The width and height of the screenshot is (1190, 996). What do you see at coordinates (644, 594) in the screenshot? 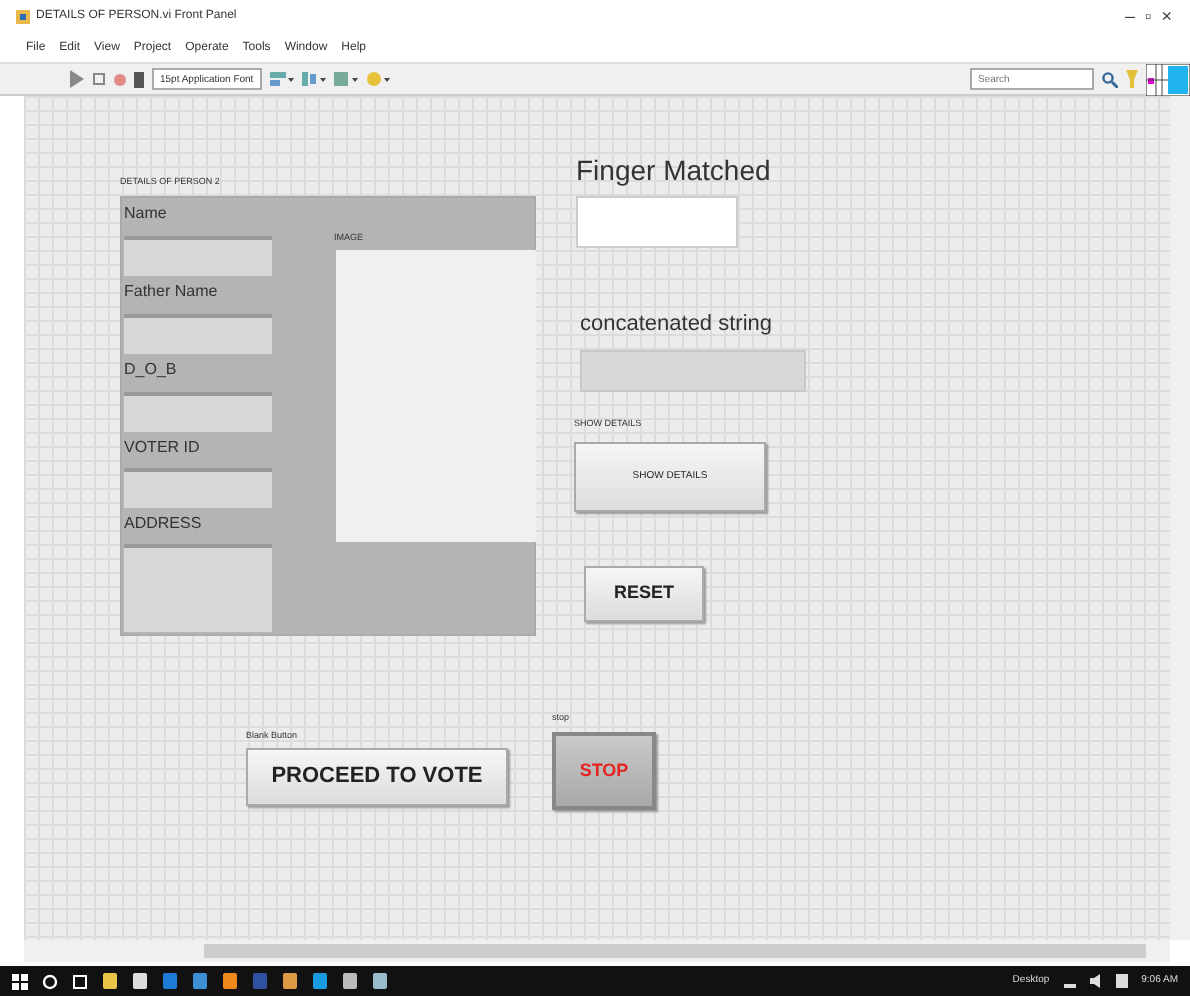
I see `push-button: RESET` at bounding box center [644, 594].